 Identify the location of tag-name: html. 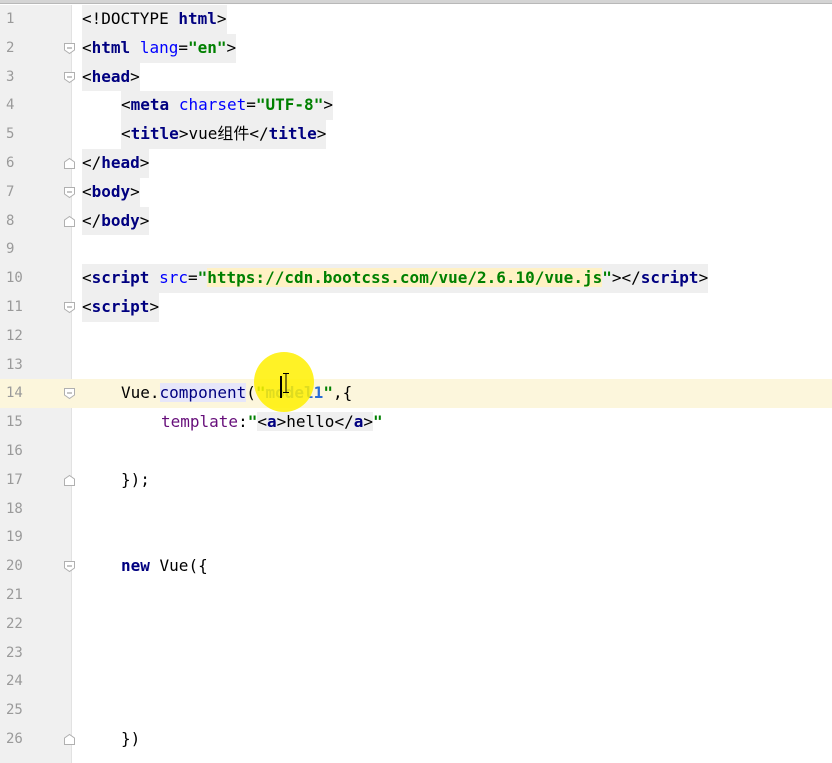
(197, 18).